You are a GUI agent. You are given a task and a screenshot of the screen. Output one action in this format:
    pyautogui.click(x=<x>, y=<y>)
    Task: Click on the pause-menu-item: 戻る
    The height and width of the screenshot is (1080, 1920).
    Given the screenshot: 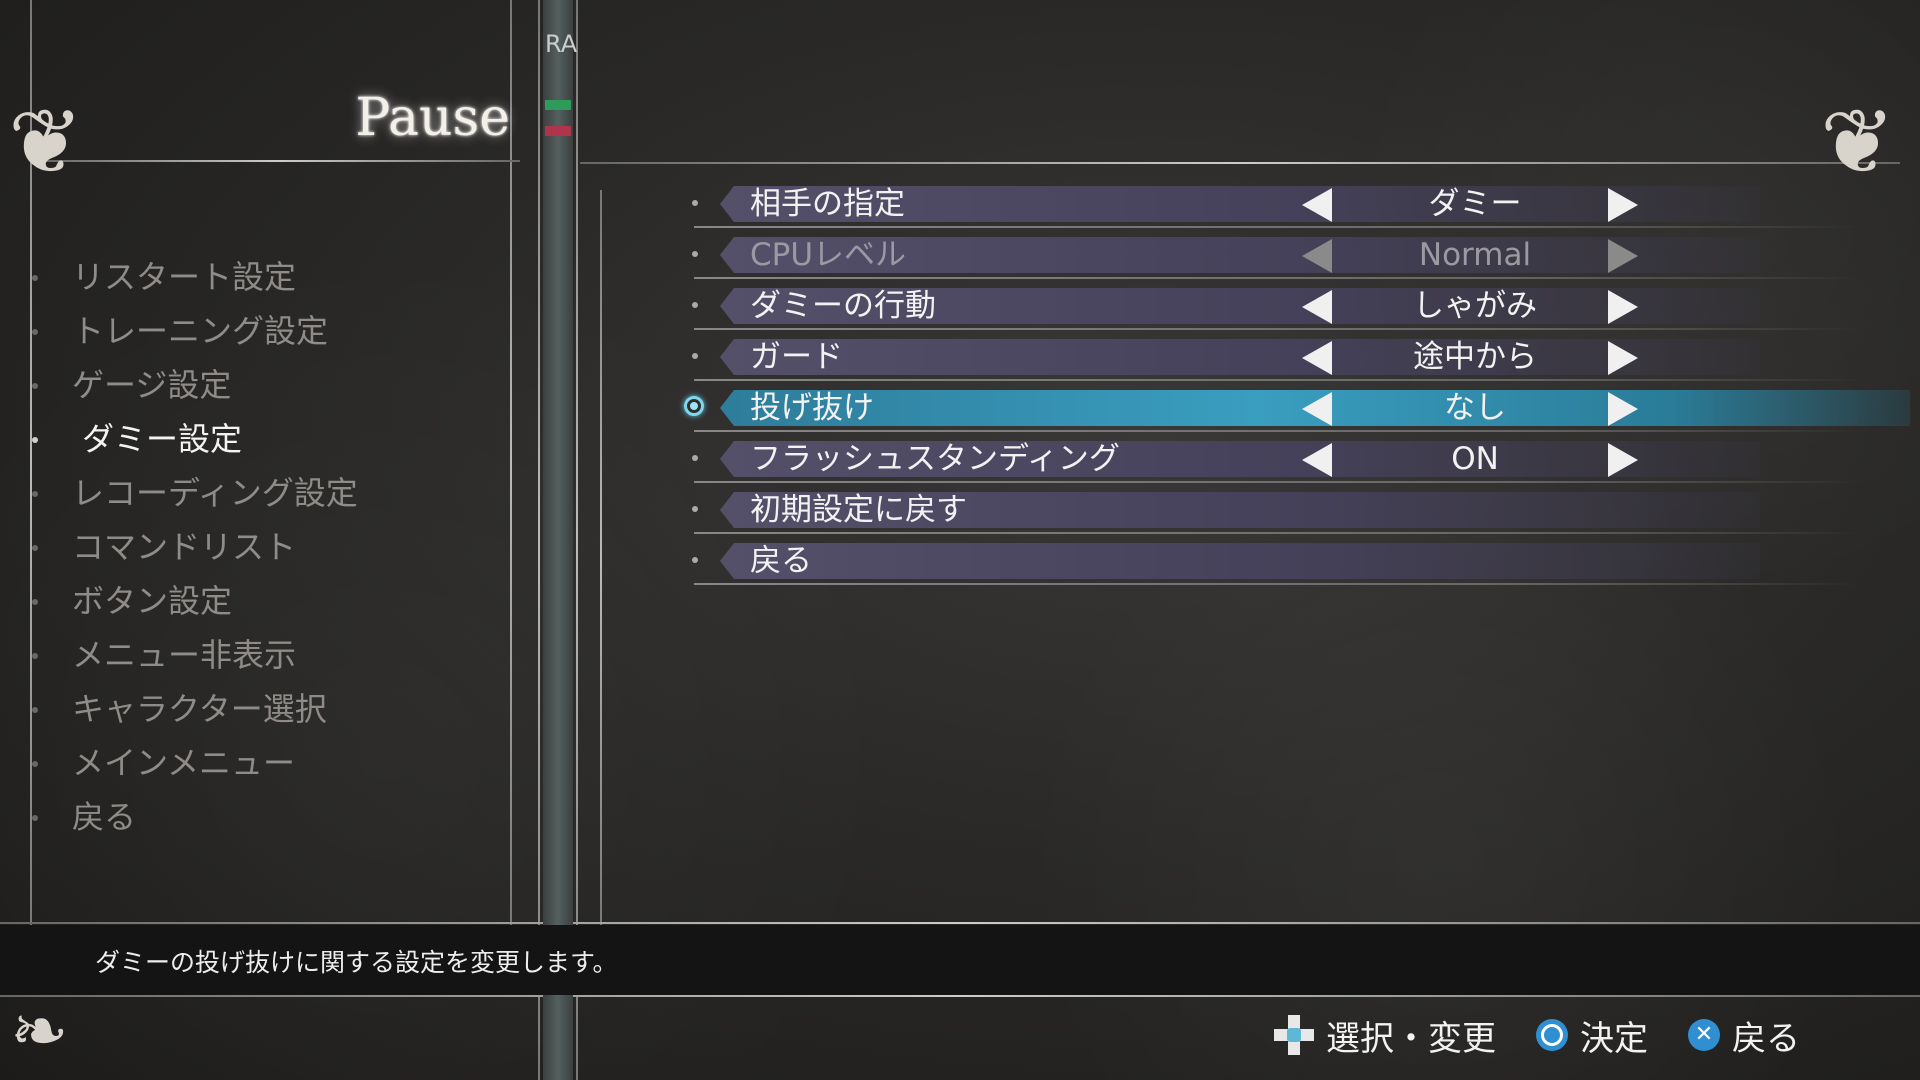 What is the action you would take?
    pyautogui.click(x=194, y=817)
    